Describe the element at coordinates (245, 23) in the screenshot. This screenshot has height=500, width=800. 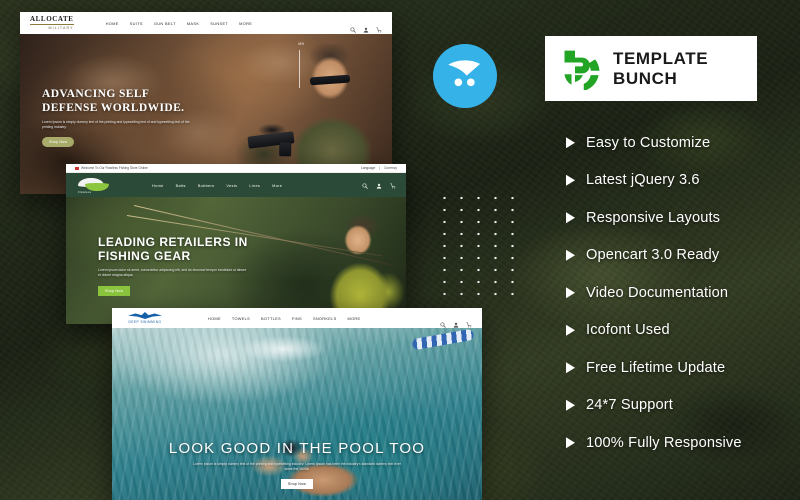
I see `military-nav-item-5: MORE` at that location.